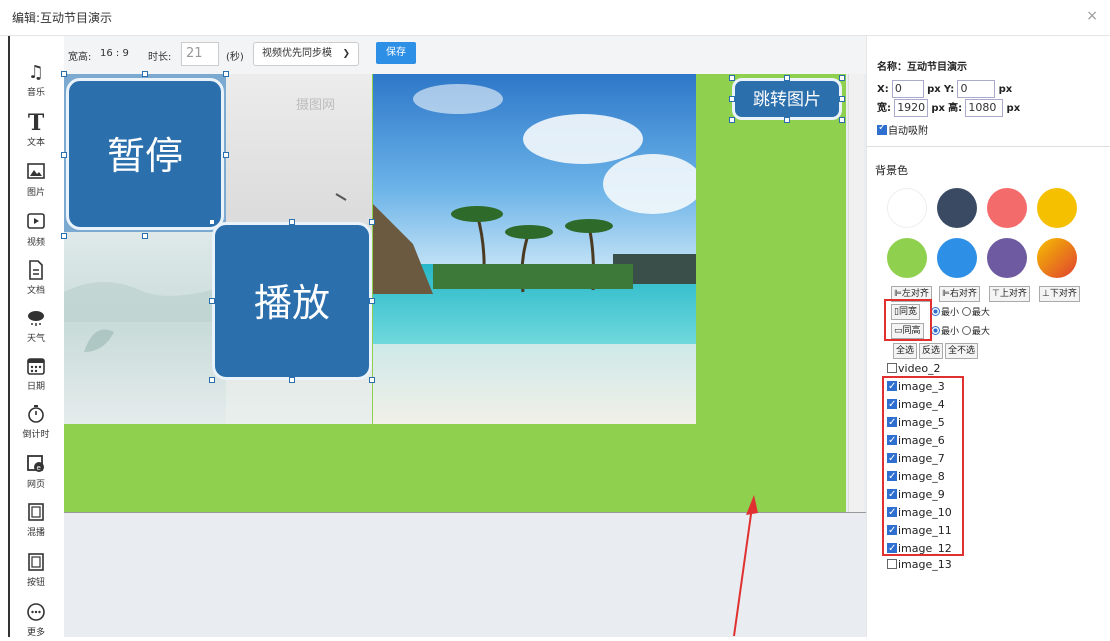  Describe the element at coordinates (856, 293) in the screenshot. I see `vertical-scrollbar` at that location.